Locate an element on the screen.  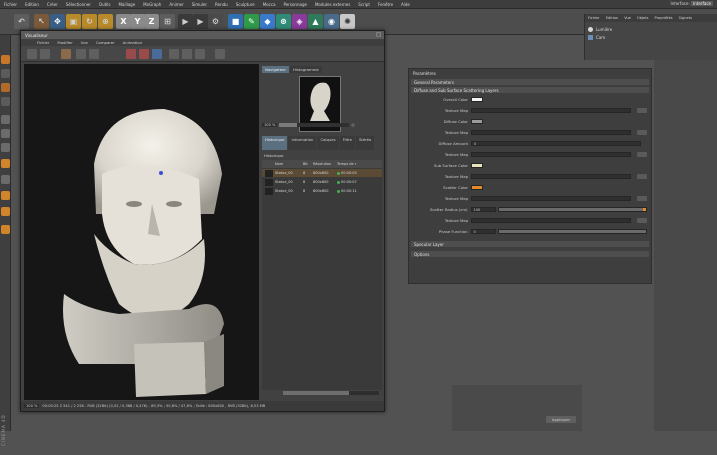
attr-diffuse-color: Diffuse Color is located at coordinates (531, 121).